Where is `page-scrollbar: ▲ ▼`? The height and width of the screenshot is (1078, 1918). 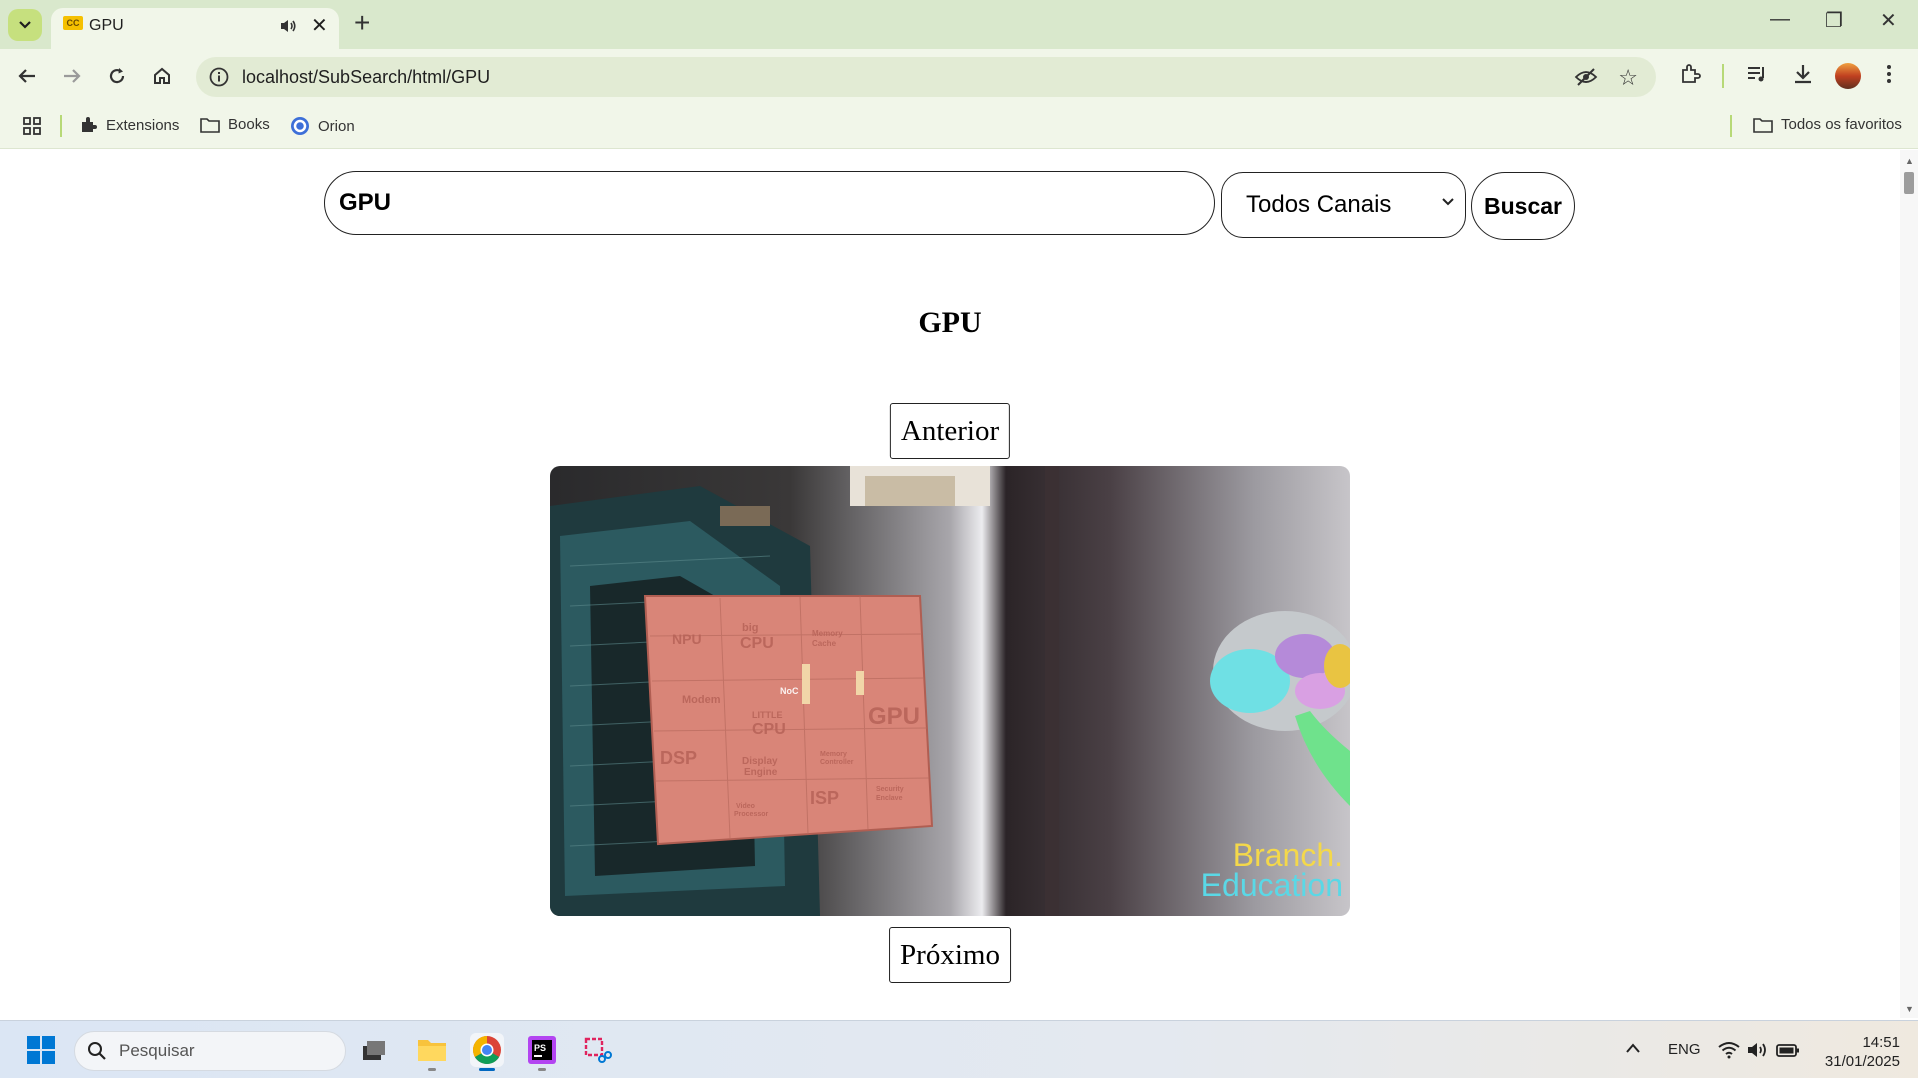
page-scrollbar: ▲ ▼ is located at coordinates (1909, 584).